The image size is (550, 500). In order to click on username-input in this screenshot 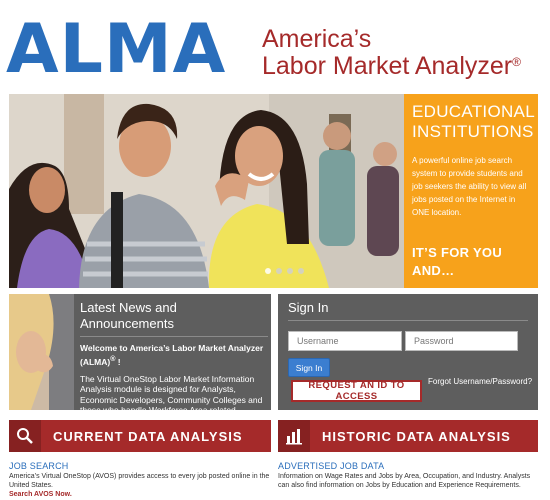, I will do `click(345, 341)`.